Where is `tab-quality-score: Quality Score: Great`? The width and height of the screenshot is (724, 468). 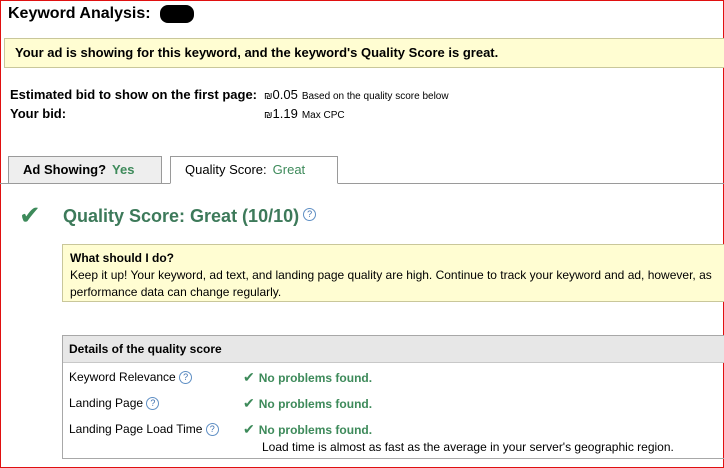 tab-quality-score: Quality Score: Great is located at coordinates (254, 170).